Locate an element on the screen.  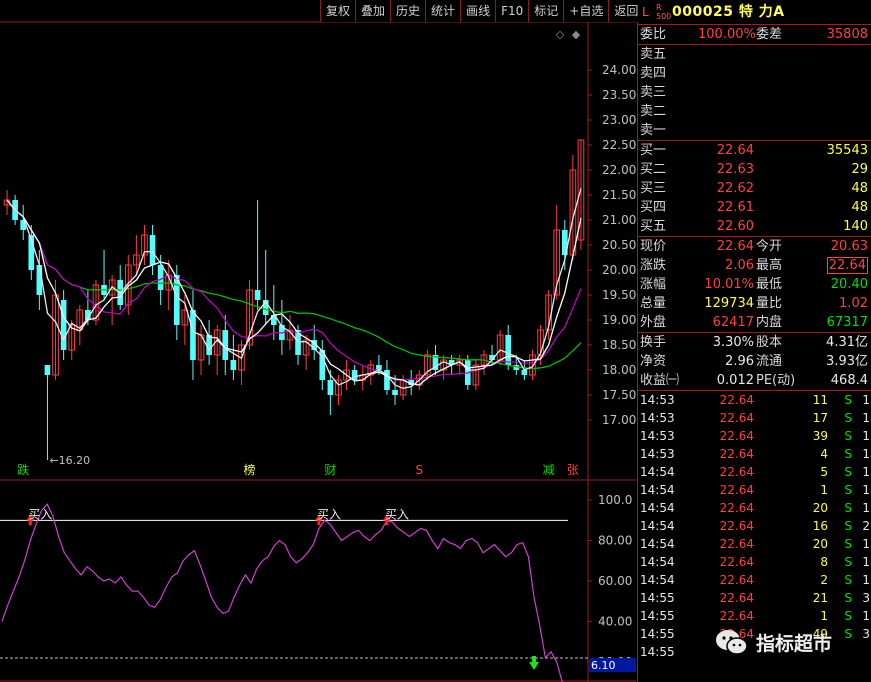
tick-row: 14:54 22.64 2 S 1 is located at coordinates (754, 580).